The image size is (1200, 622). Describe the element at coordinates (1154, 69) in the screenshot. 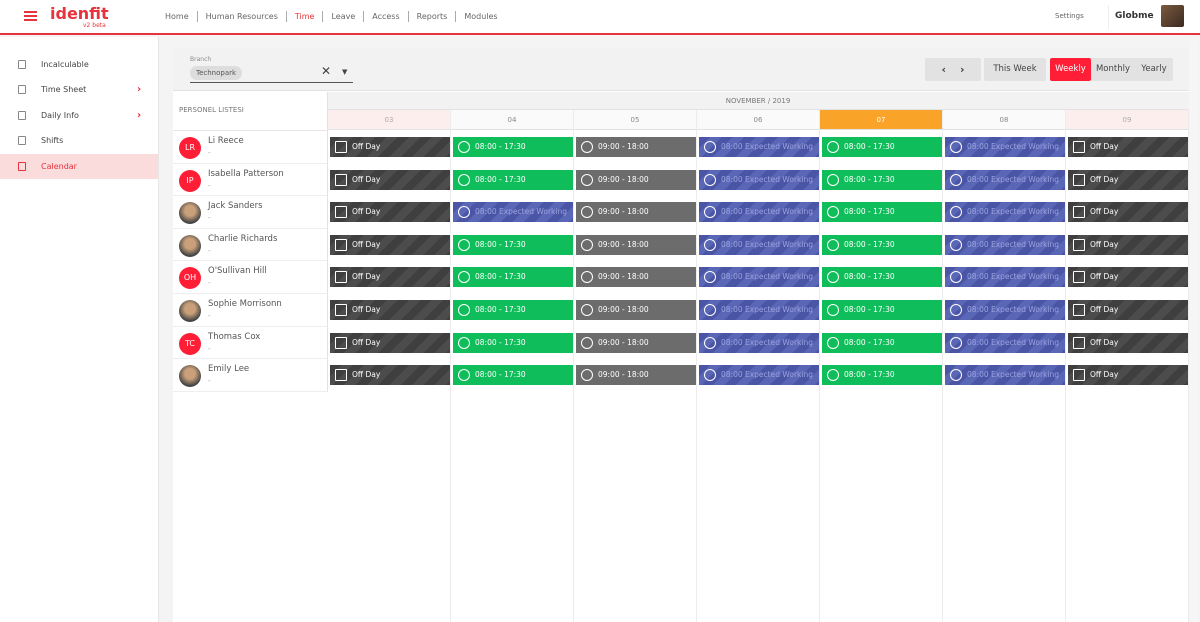

I see `yearly-button: Yearly` at that location.